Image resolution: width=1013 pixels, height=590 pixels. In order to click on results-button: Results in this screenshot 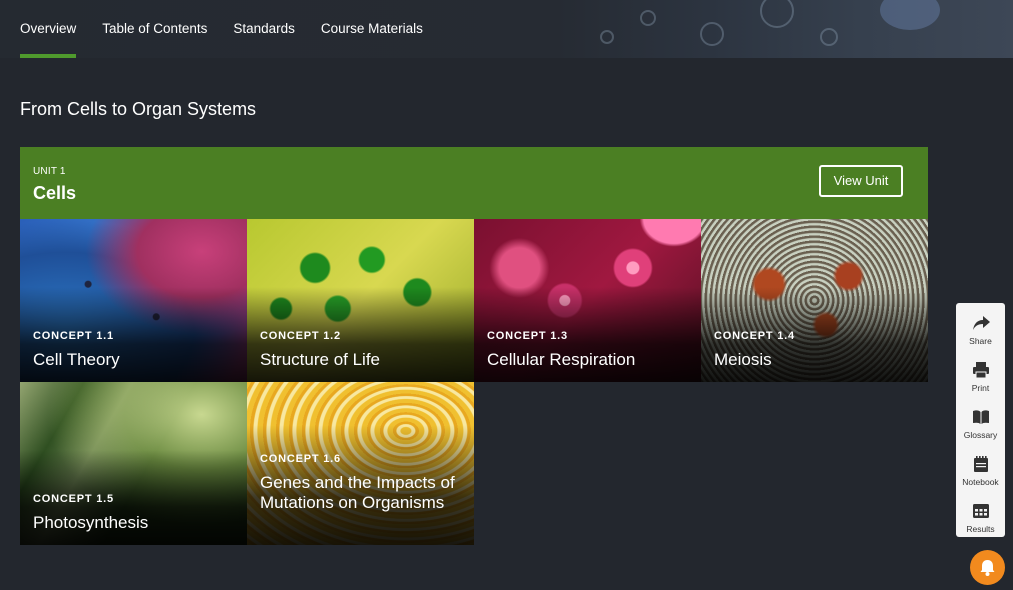, I will do `click(980, 517)`.